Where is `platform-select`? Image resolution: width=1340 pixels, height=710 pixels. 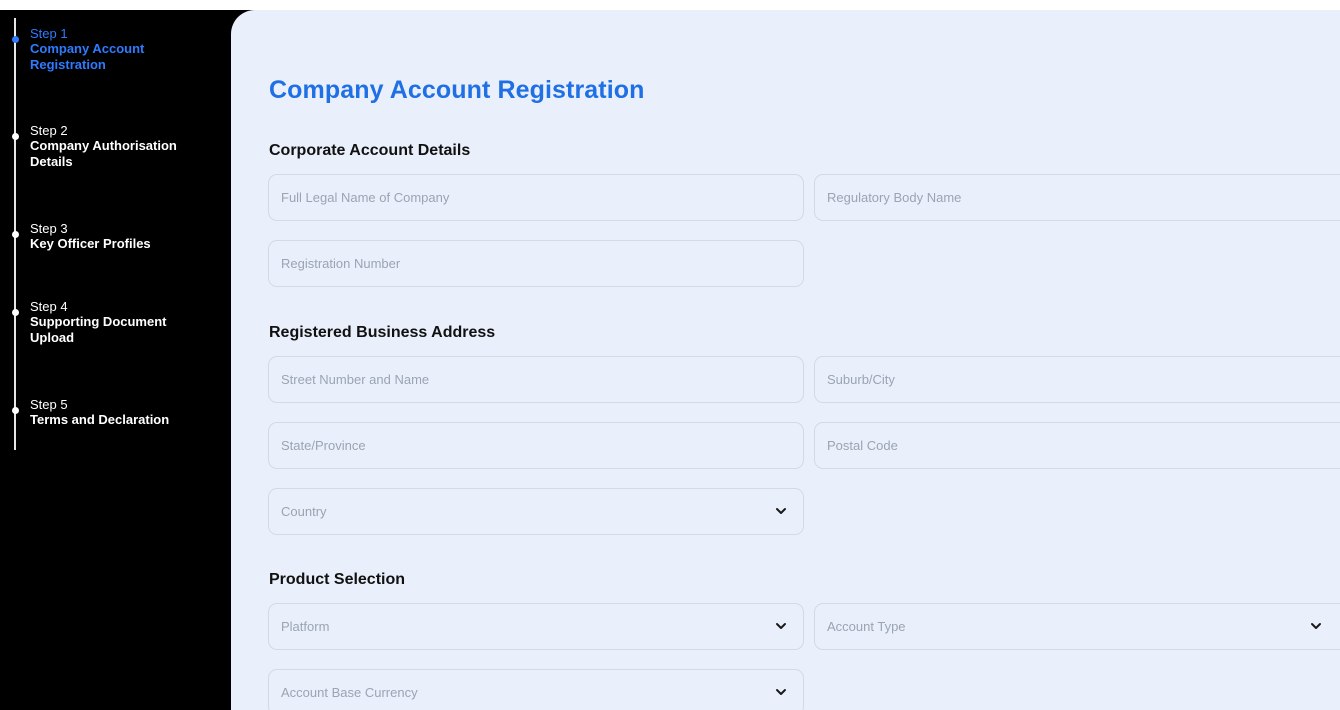
platform-select is located at coordinates (536, 626).